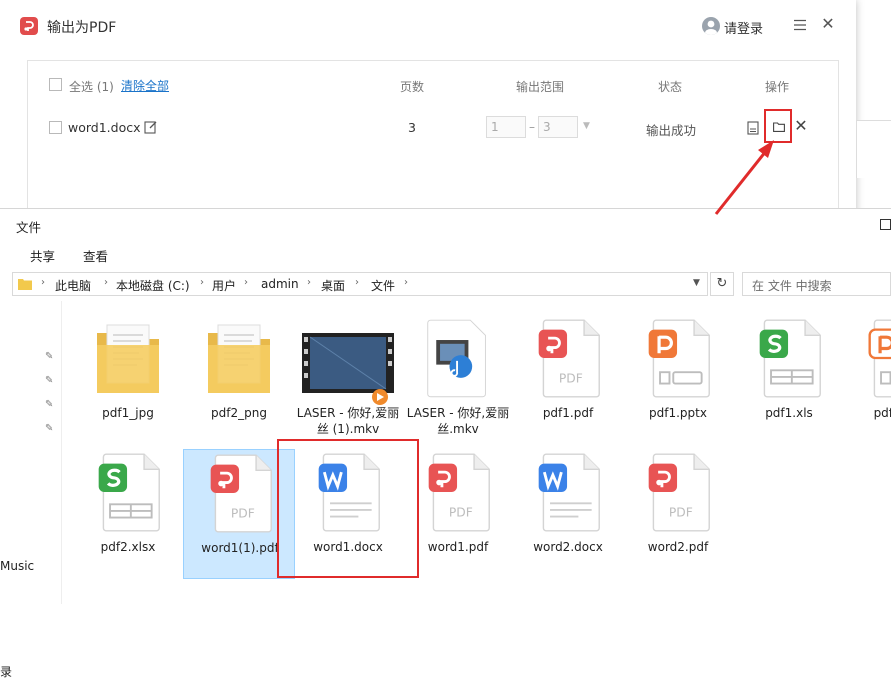 The height and width of the screenshot is (680, 891). I want to click on xls-icon, so click(789, 358).